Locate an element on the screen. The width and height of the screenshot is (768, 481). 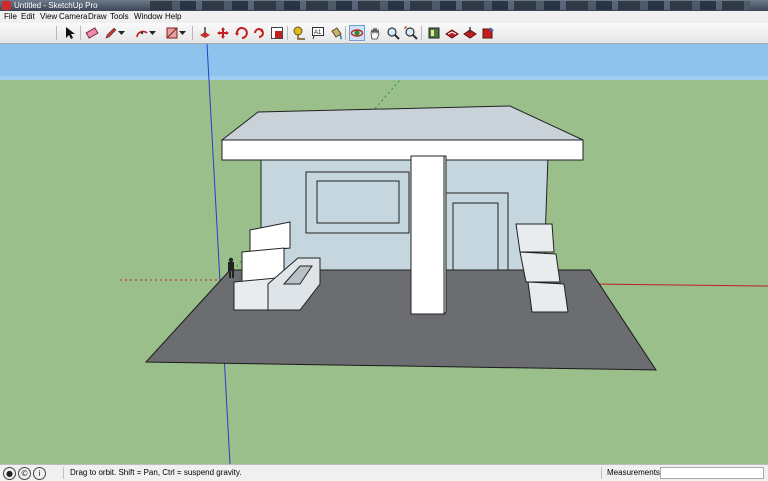
eraser-icon is located at coordinates (92, 33).